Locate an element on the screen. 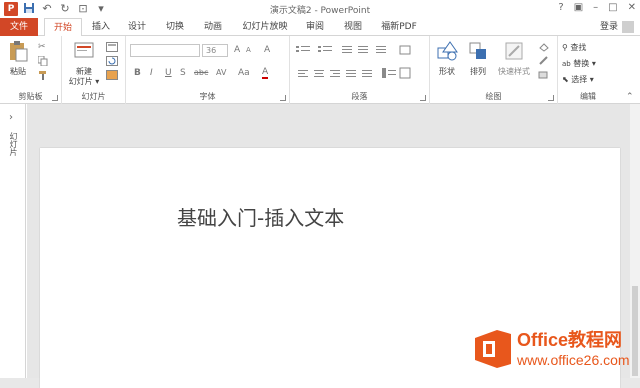 The image size is (640, 388). slide-title-text: 基础入门-插入文本 is located at coordinates (260, 216).